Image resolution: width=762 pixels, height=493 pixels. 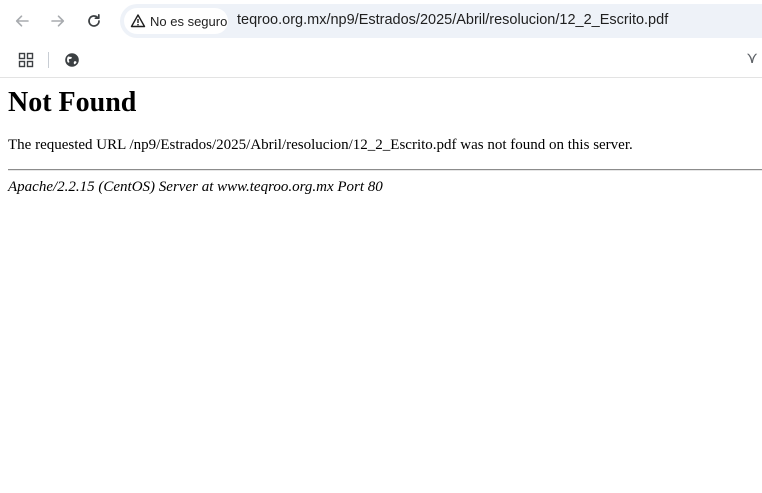 I want to click on back-button, so click(x=22, y=21).